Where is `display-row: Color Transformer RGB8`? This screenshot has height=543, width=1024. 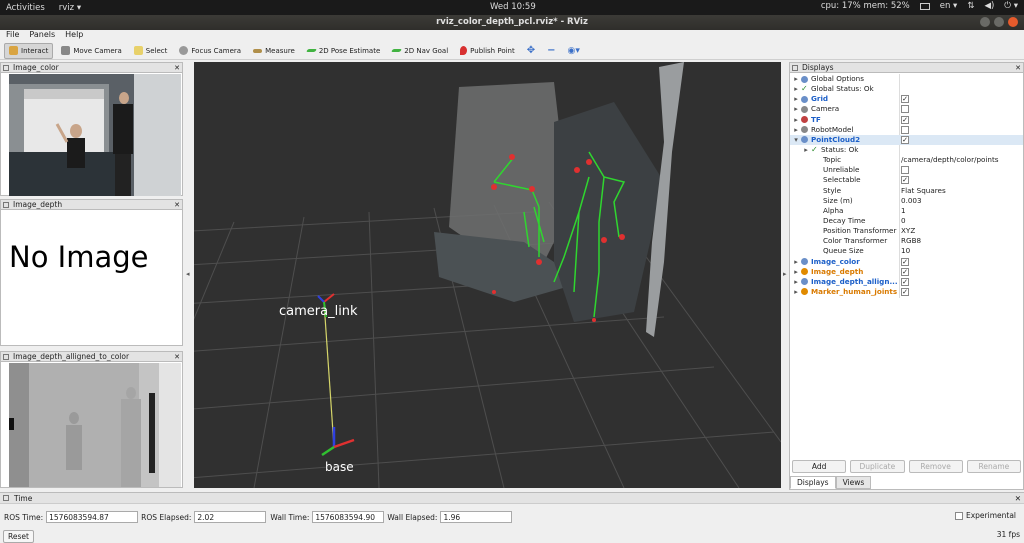
display-row: Color Transformer RGB8 is located at coordinates (906, 241).